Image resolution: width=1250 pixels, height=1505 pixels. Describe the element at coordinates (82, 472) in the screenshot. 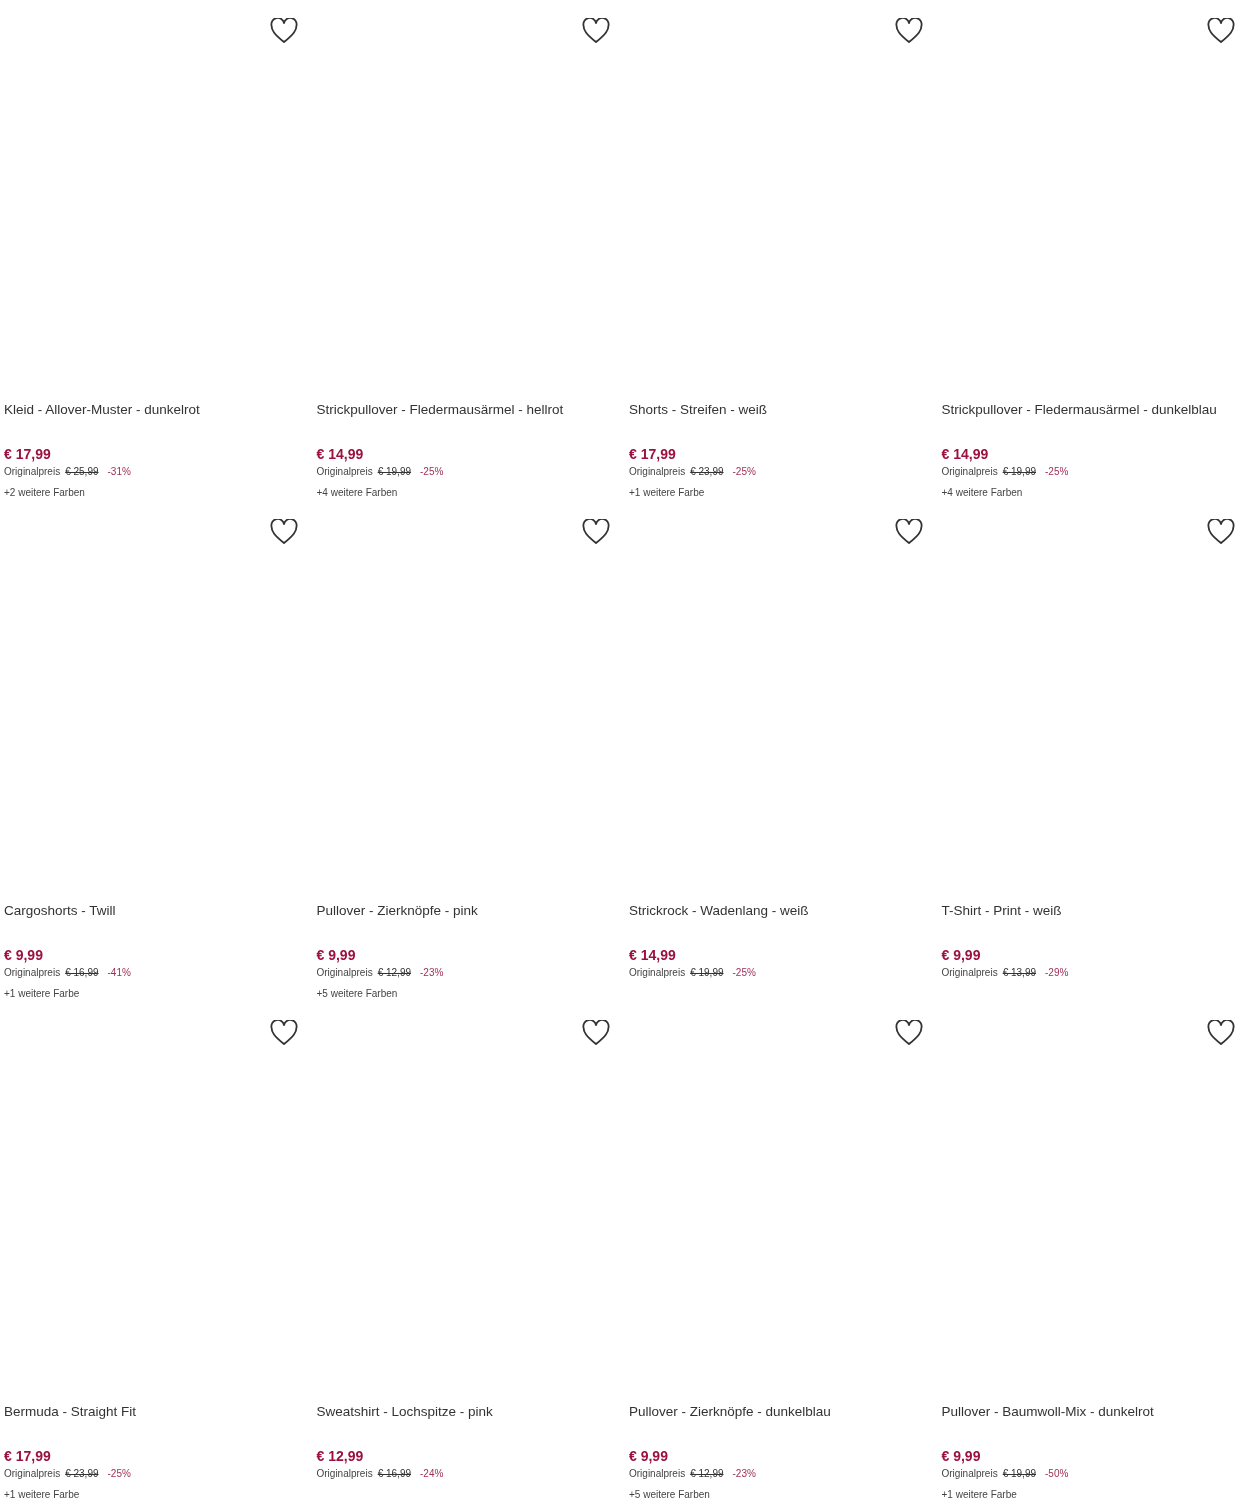

I see `original-price: € 25,99` at that location.